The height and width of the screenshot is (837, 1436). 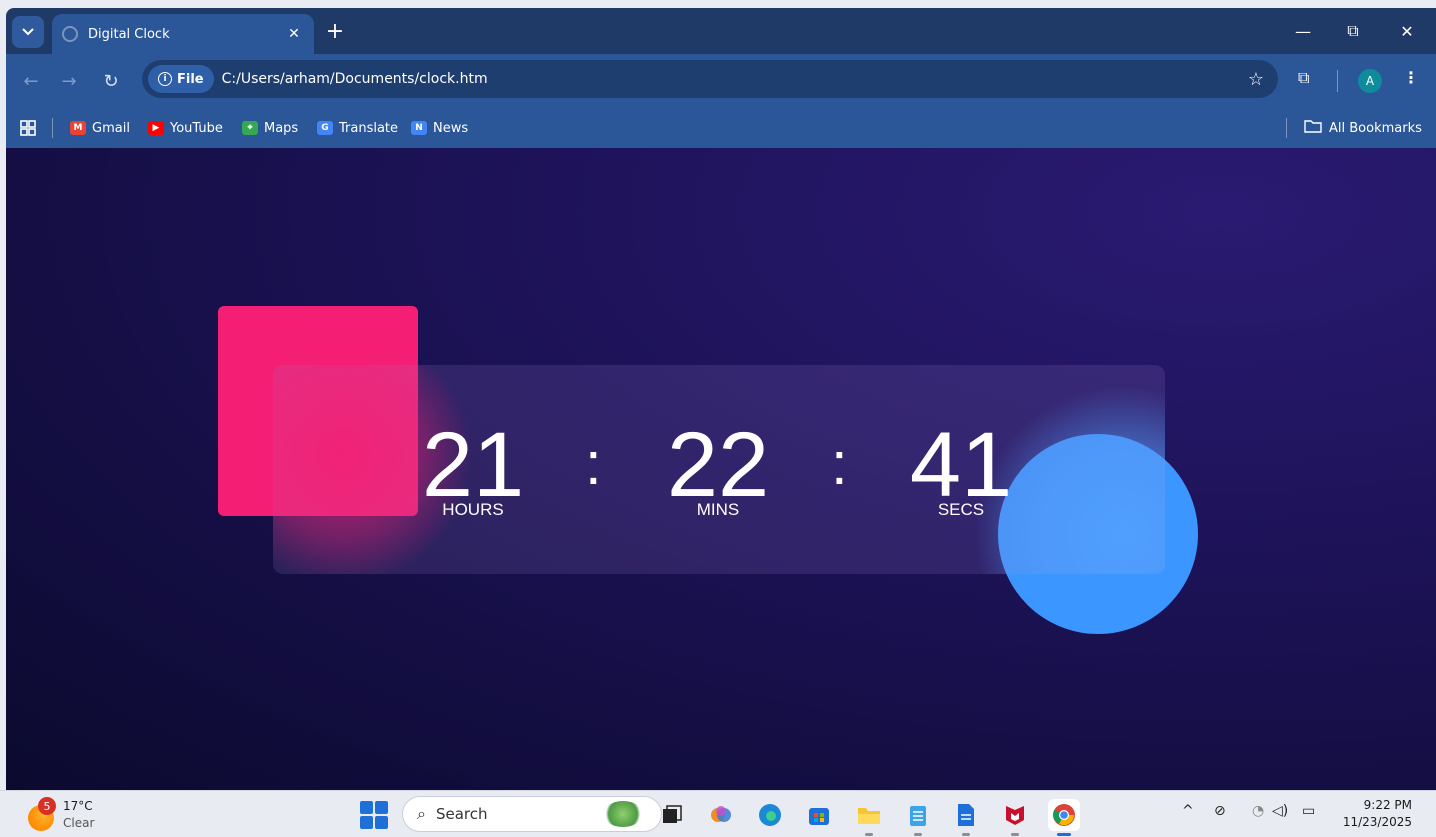 I want to click on file-explorer-button, so click(x=869, y=817).